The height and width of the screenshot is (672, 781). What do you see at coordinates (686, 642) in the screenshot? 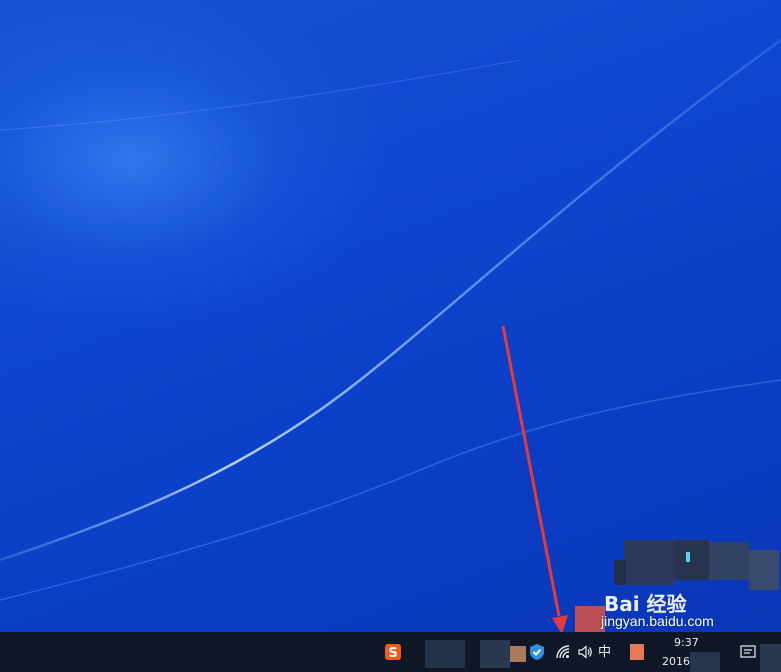
I see `clock-time: 9:37` at bounding box center [686, 642].